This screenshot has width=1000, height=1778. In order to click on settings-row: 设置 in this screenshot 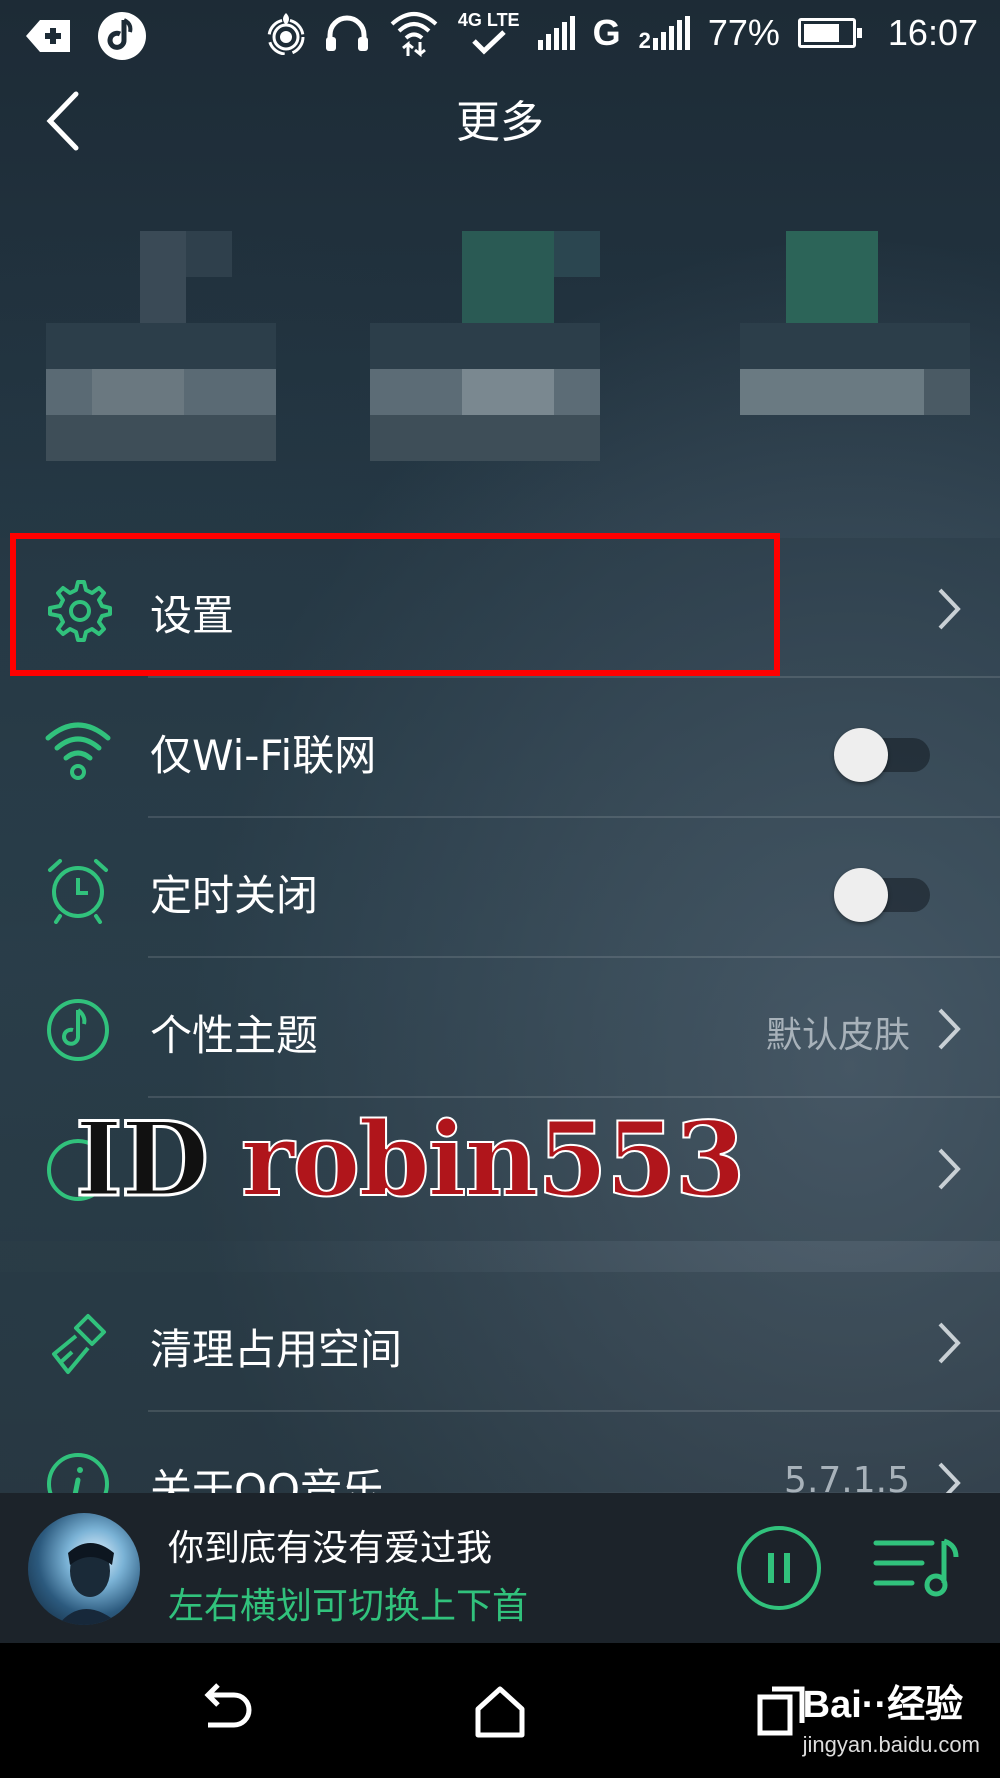, I will do `click(500, 608)`.